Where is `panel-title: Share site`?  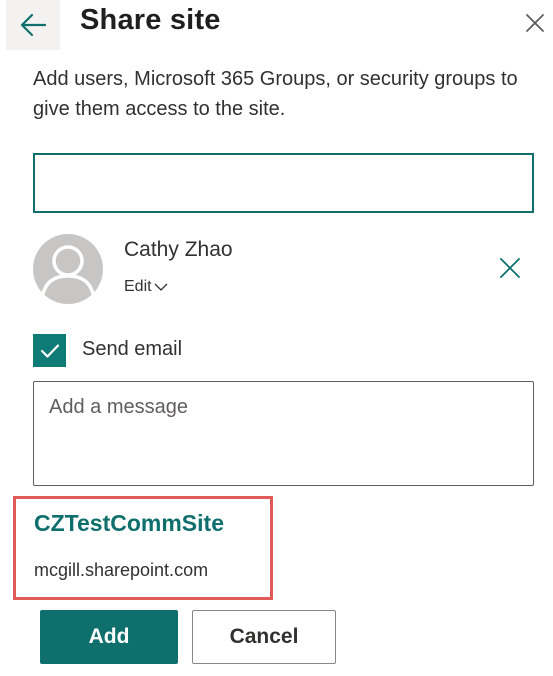 panel-title: Share site is located at coordinates (150, 20).